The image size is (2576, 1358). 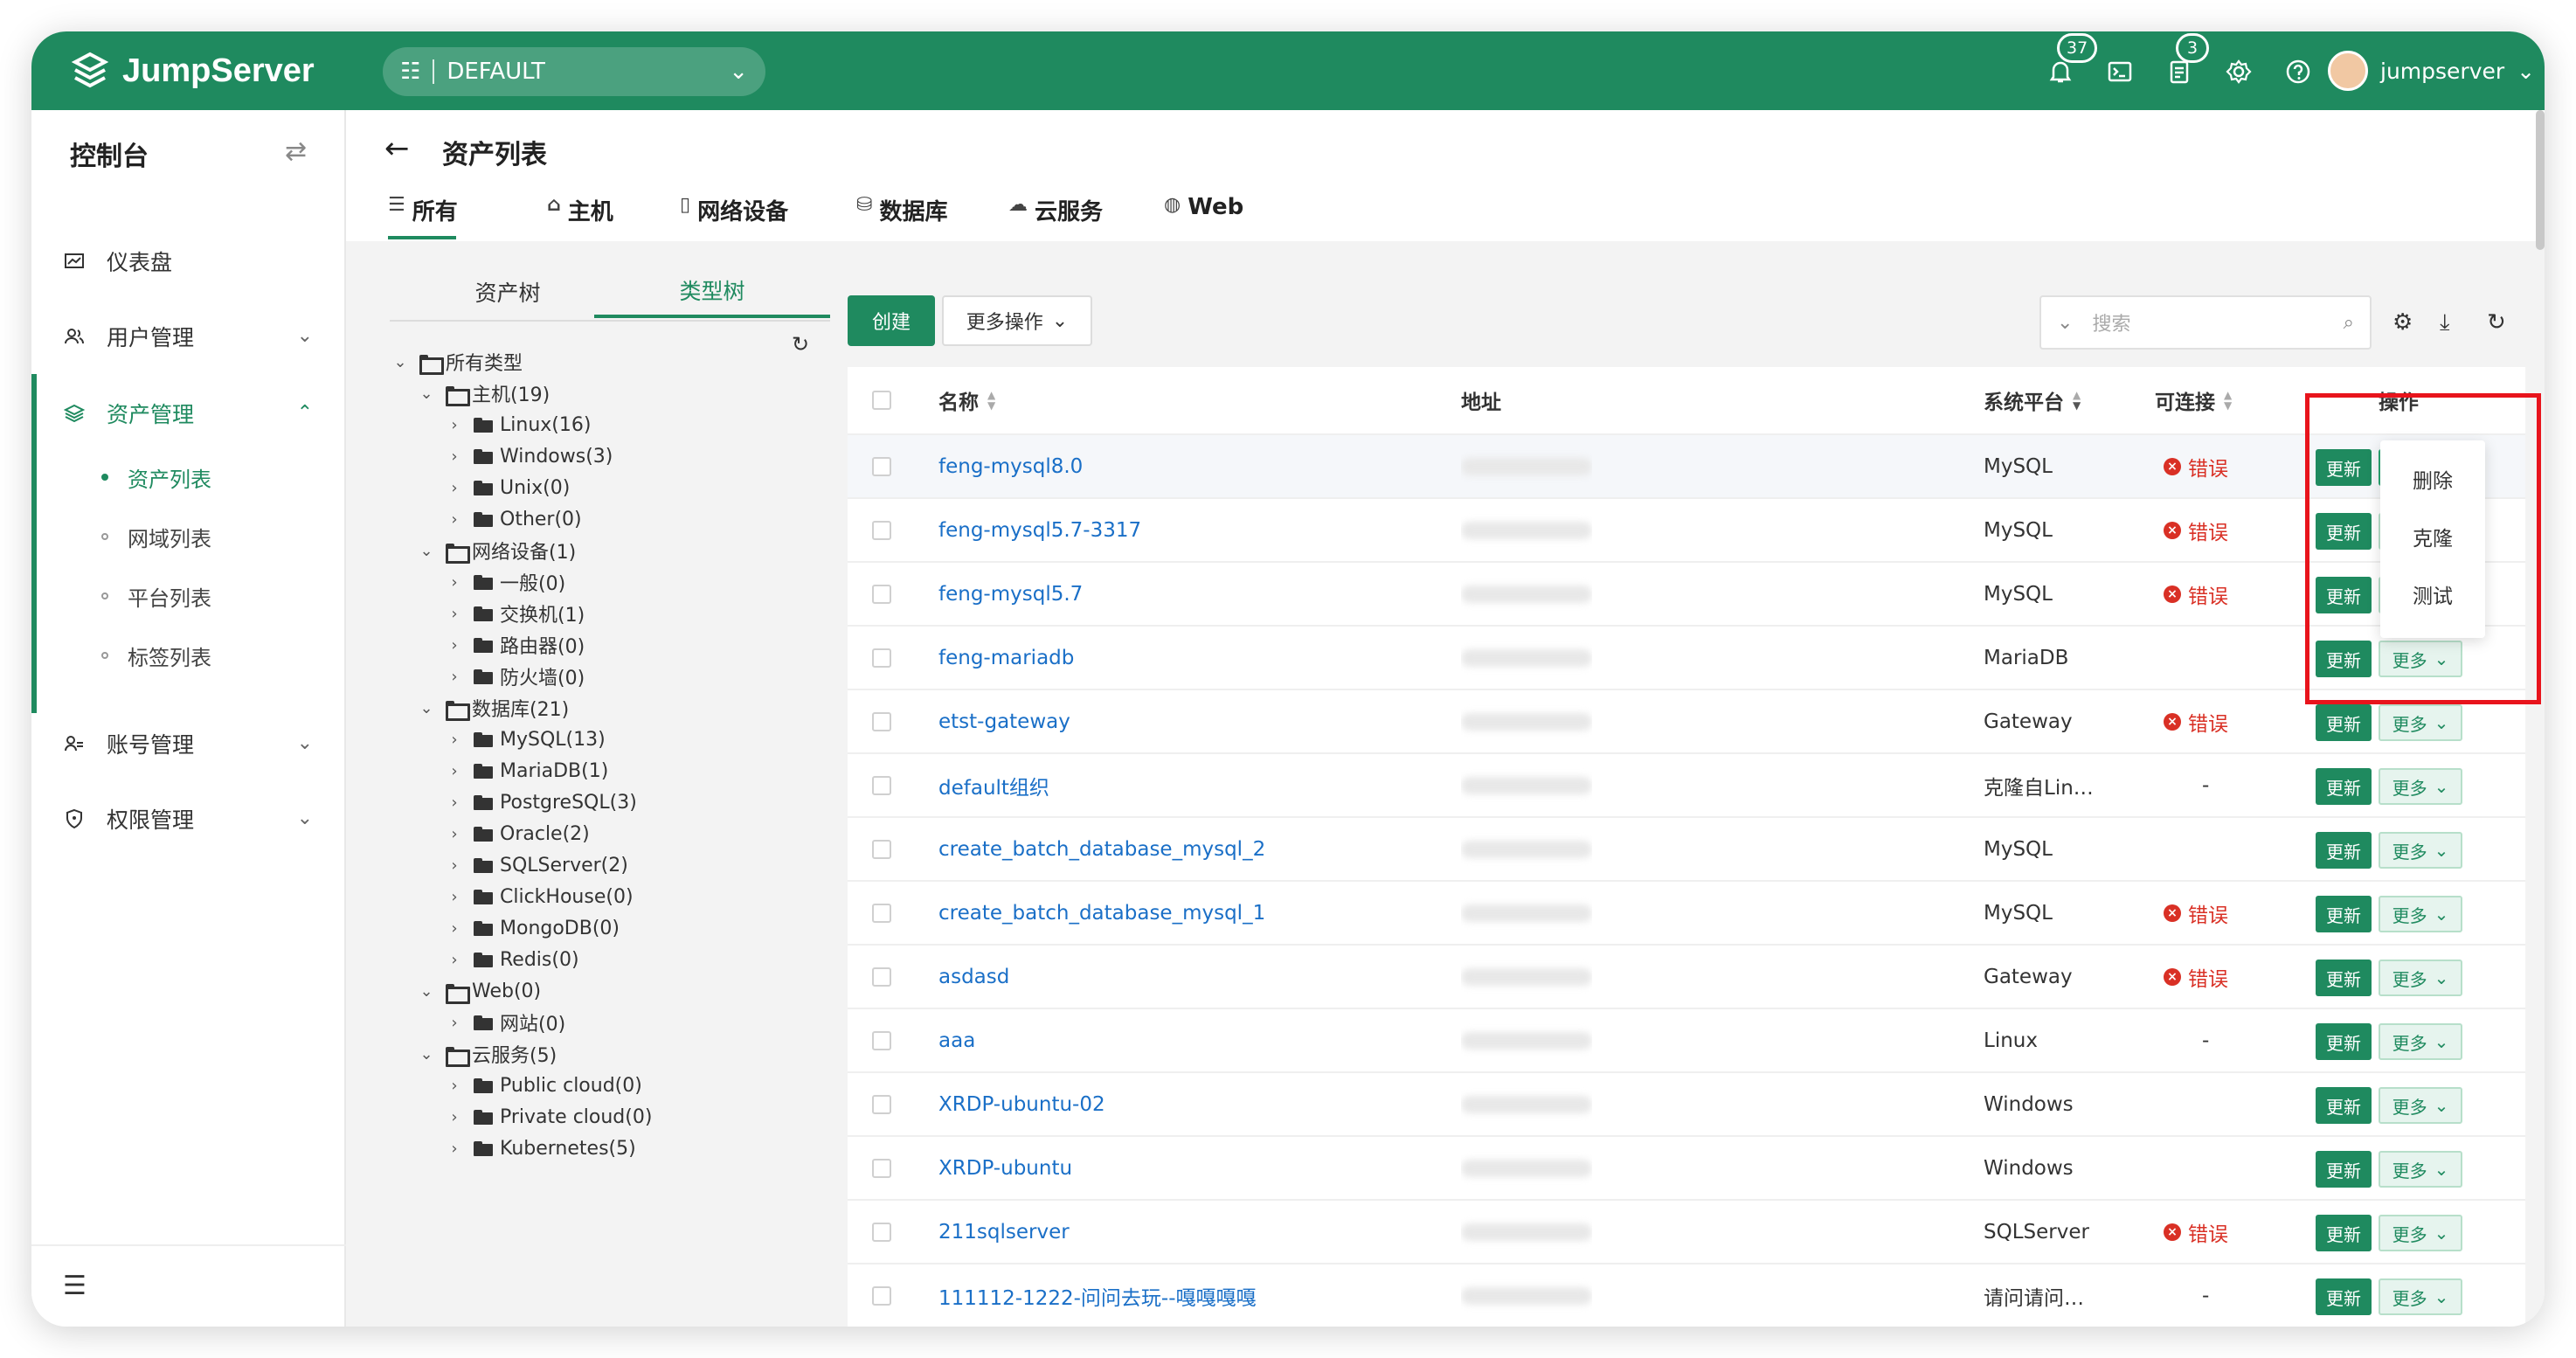 I want to click on asset-name-link: feng-mysql8.0, so click(x=1010, y=466).